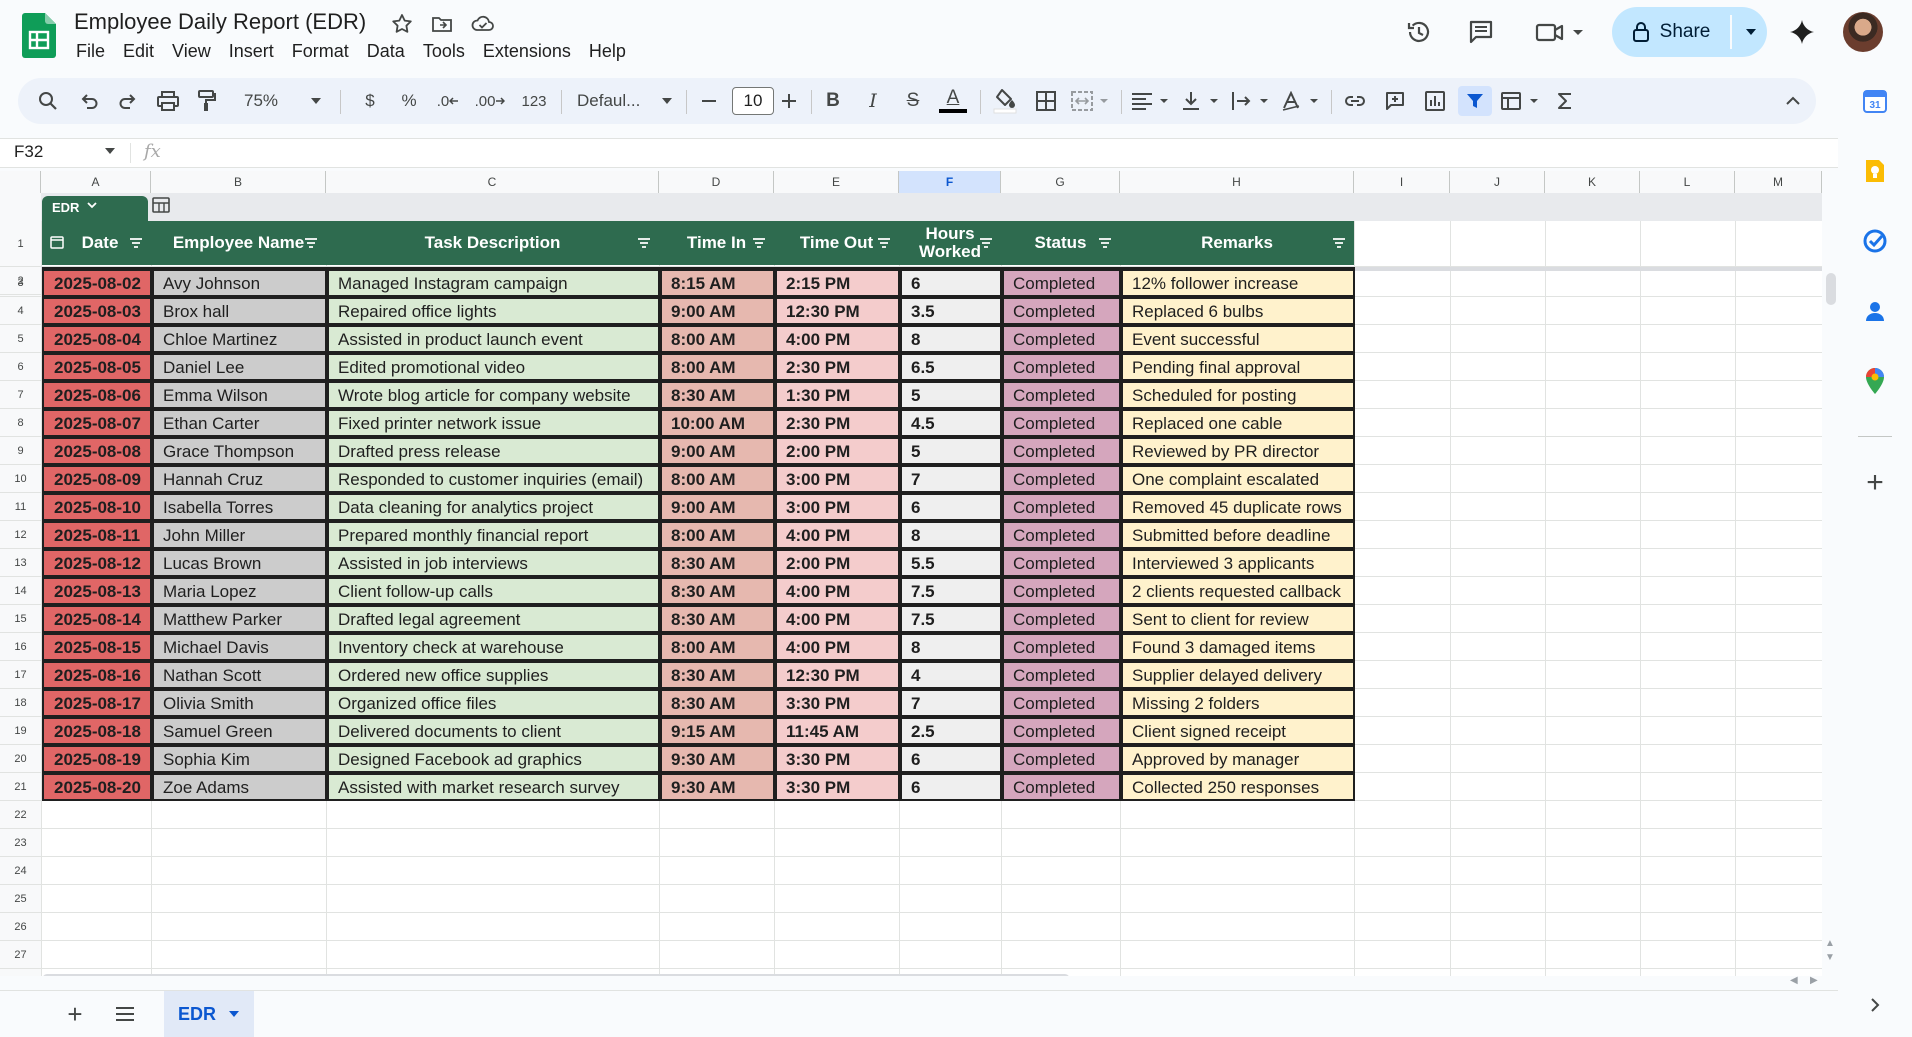 This screenshot has height=1037, width=1912. What do you see at coordinates (1238, 703) in the screenshot?
I see `cell-remarks: Missing 2 folders` at bounding box center [1238, 703].